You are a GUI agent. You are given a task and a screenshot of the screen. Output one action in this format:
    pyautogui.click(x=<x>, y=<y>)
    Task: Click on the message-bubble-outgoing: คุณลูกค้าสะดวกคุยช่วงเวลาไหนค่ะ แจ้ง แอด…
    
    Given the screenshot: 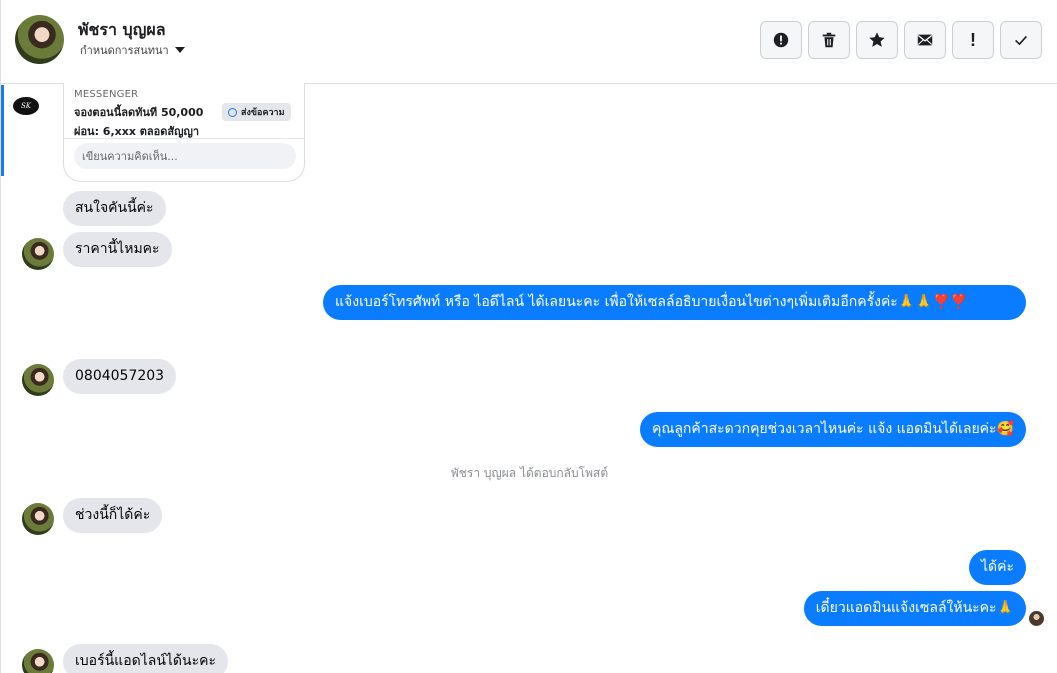 What is the action you would take?
    pyautogui.click(x=832, y=429)
    